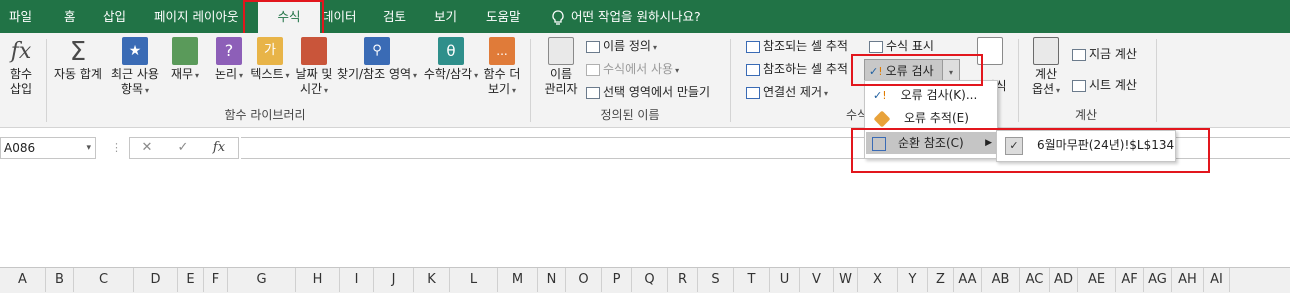  I want to click on column-header-a: A, so click(23, 280).